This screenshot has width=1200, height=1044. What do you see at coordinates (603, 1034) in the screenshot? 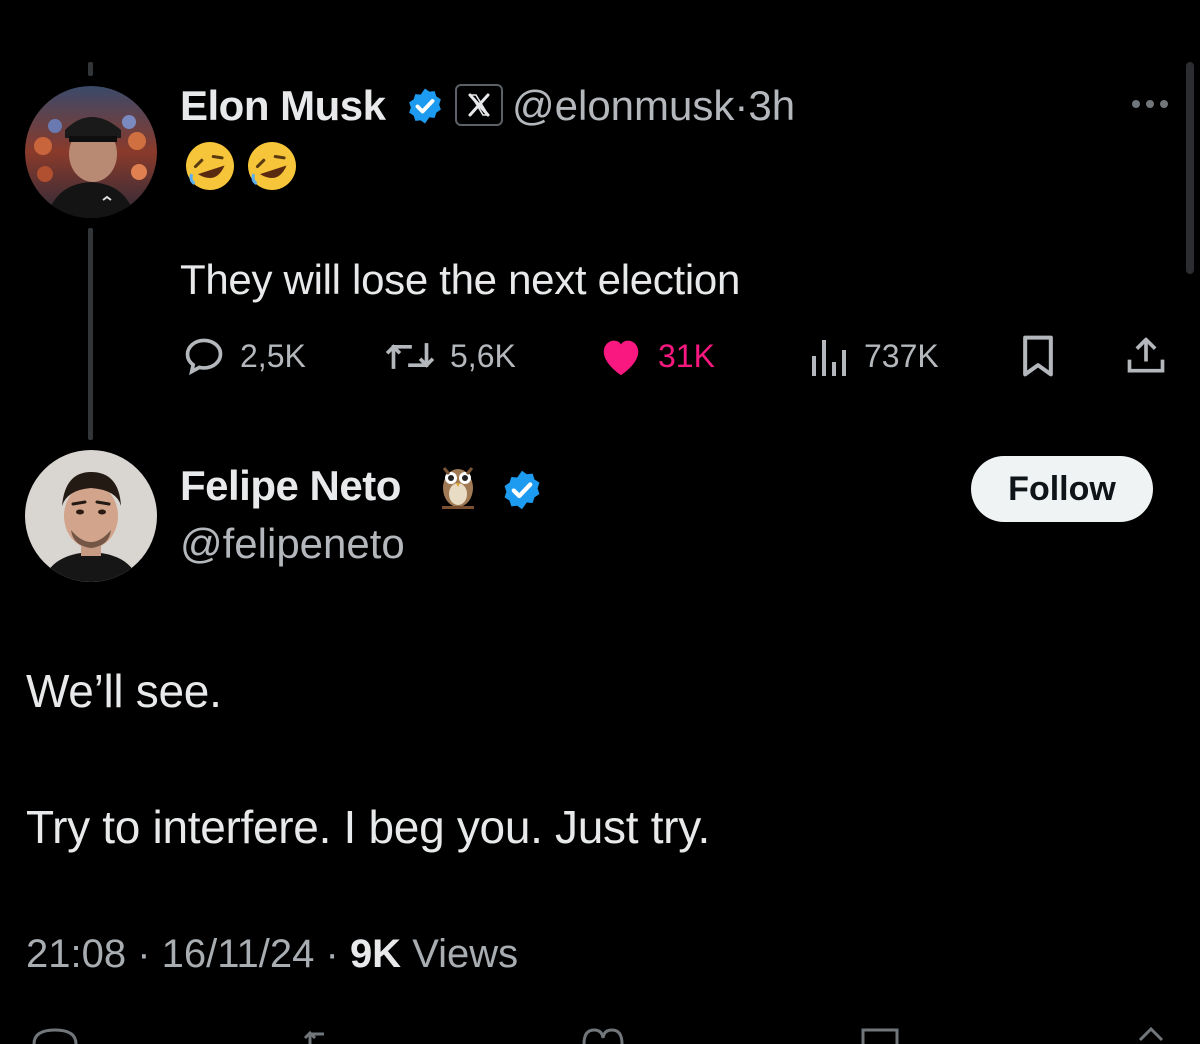
I see `bottom-like-icon` at bounding box center [603, 1034].